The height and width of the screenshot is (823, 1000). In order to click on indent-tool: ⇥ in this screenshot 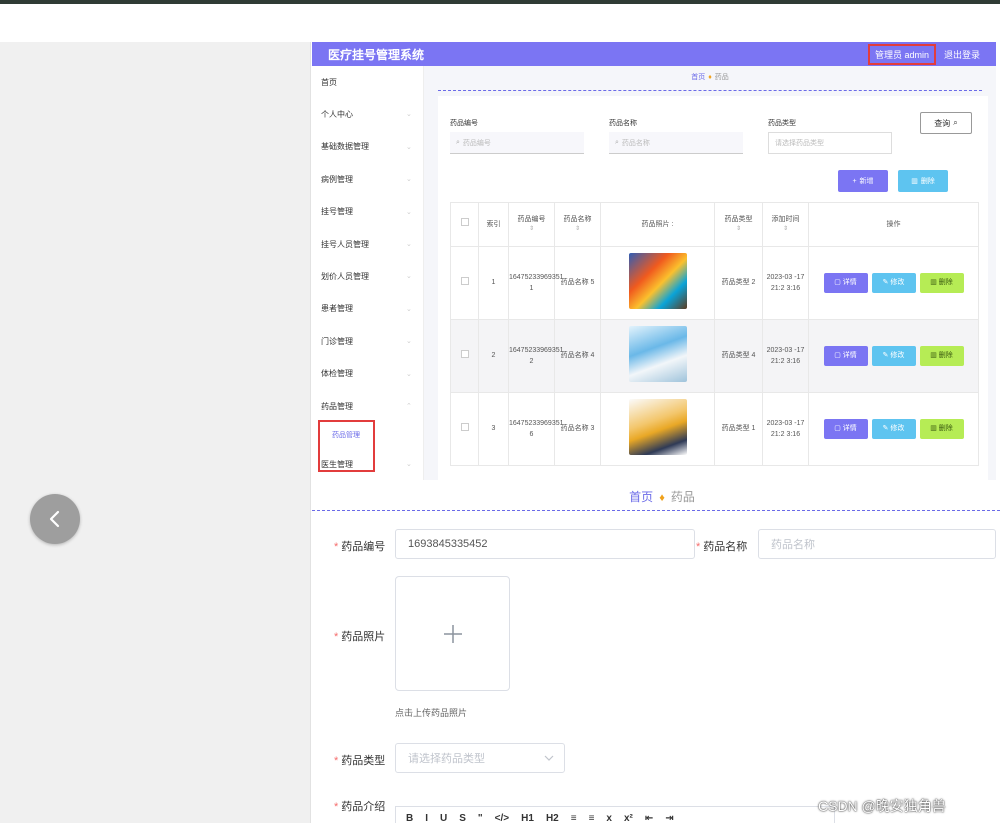, I will do `click(669, 818)`.